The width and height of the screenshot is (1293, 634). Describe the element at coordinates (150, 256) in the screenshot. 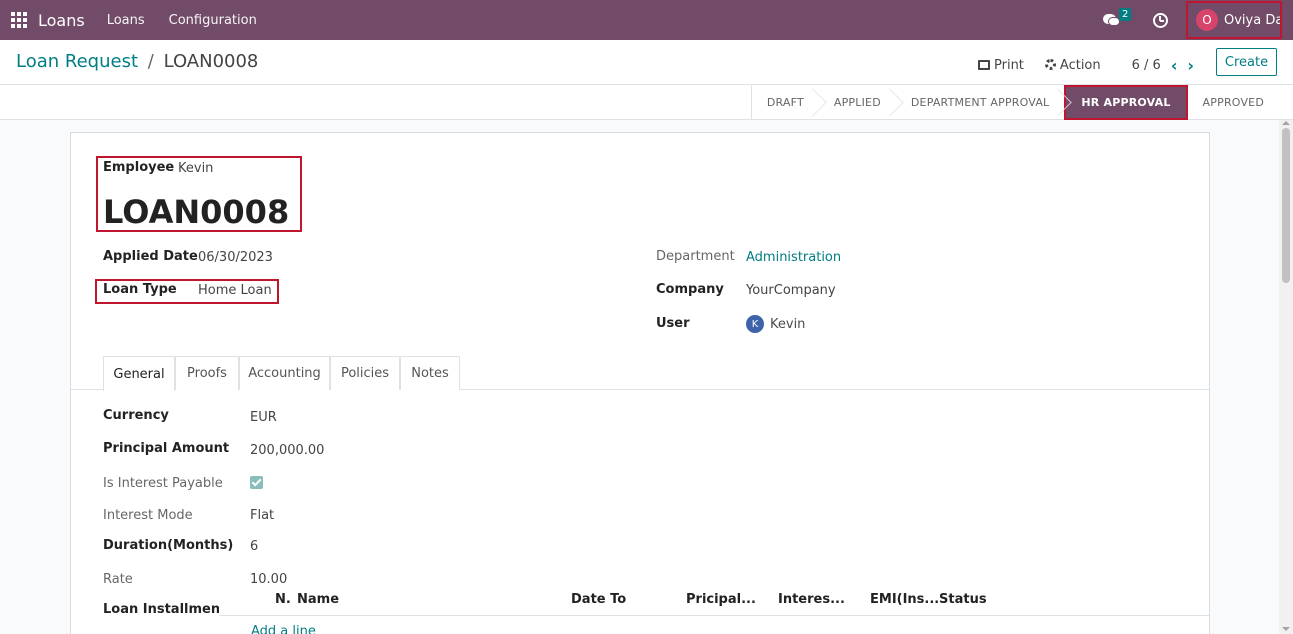

I see `applied-date-label: Applied Date` at that location.